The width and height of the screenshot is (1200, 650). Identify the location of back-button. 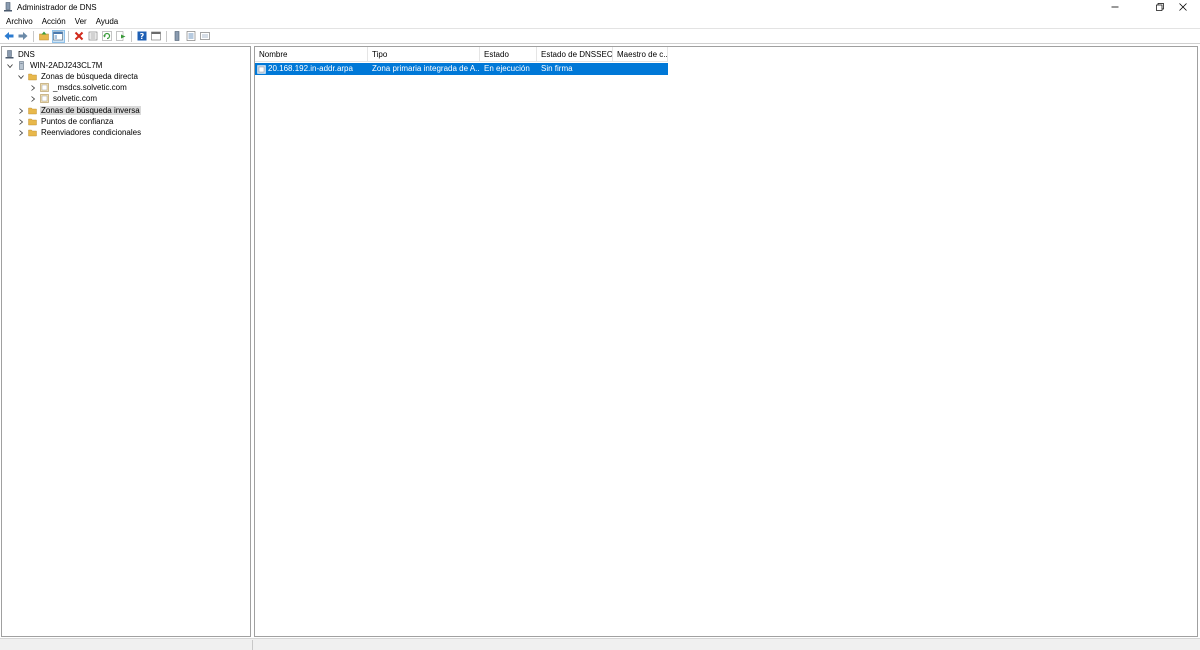
(9, 36).